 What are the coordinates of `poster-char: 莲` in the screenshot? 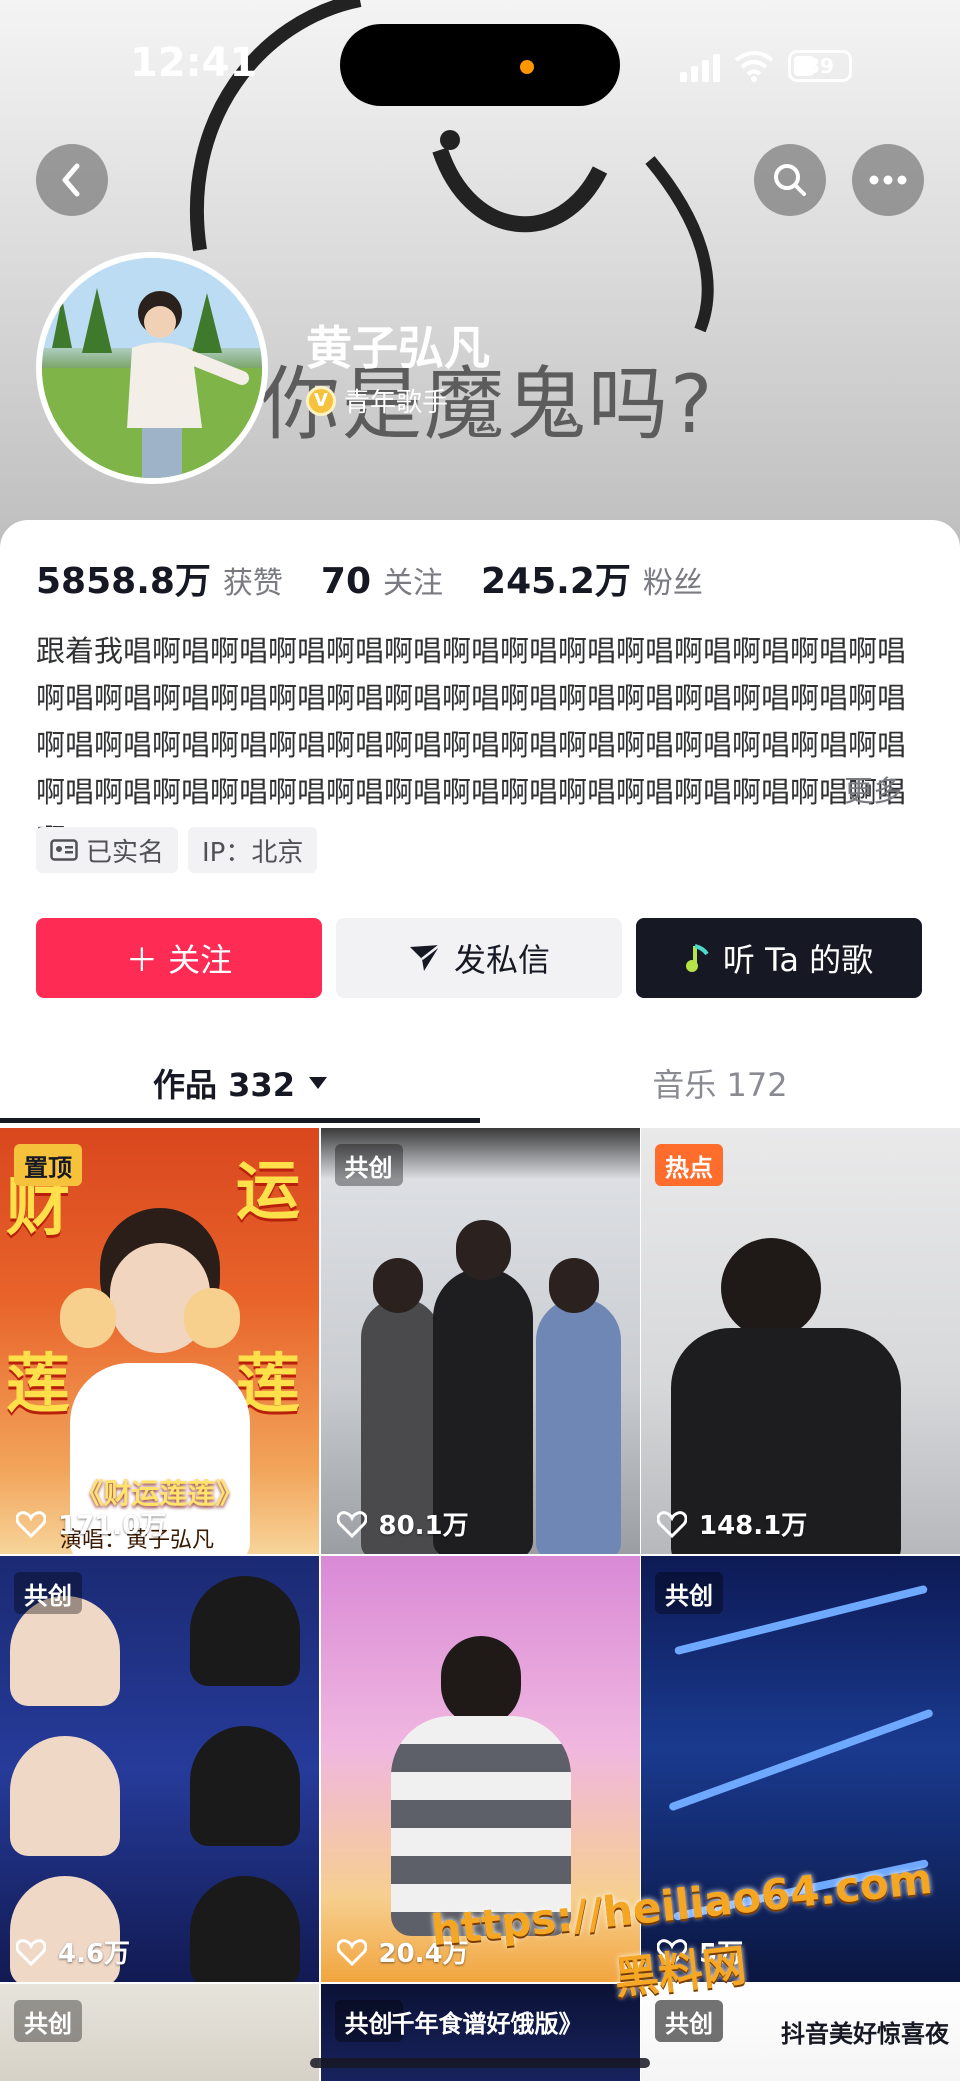 It's located at (38, 1385).